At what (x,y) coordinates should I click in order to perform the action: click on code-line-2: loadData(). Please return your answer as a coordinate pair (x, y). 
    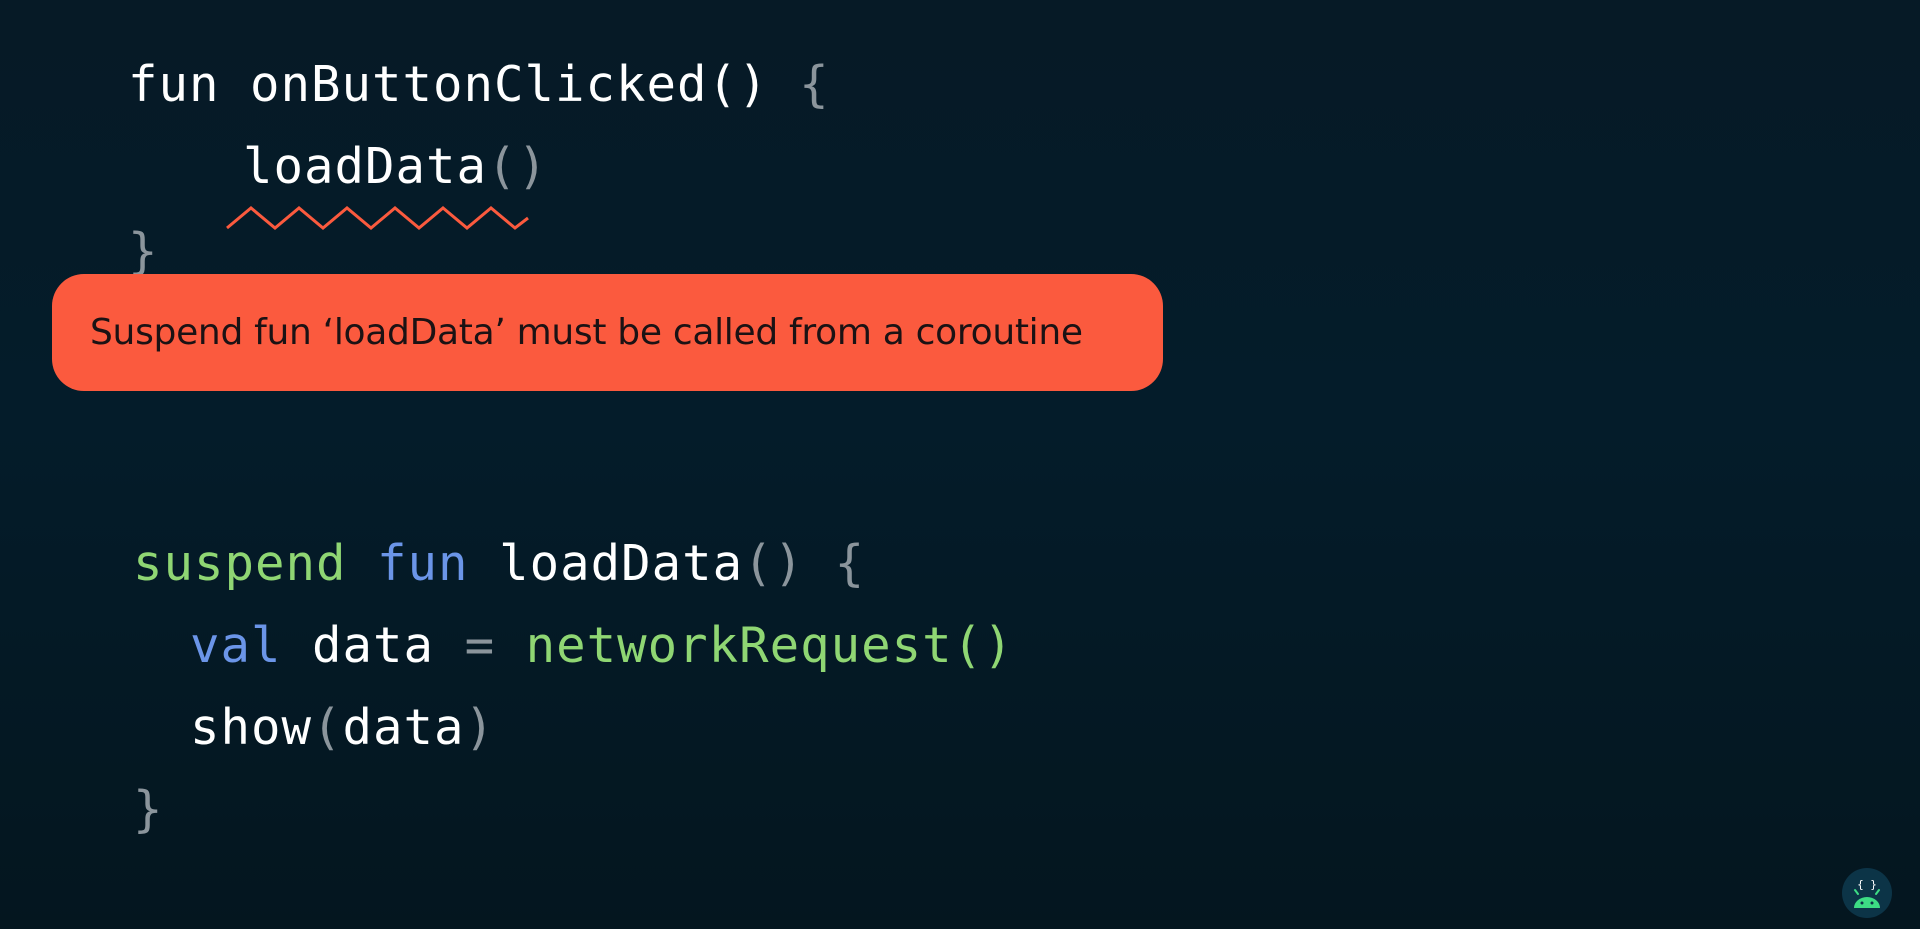
    Looking at the image, I should click on (395, 167).